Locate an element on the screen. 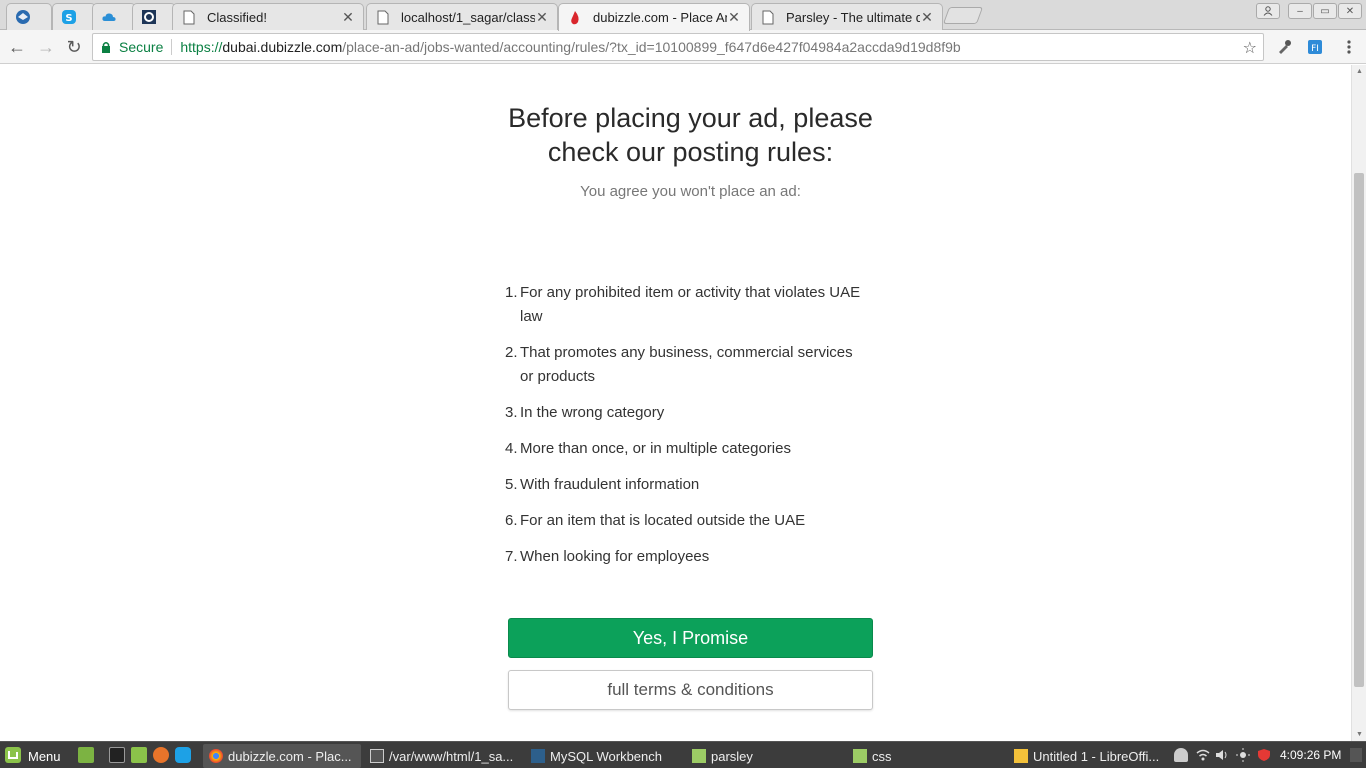 This screenshot has height=768, width=1366. task-label: parsley is located at coordinates (732, 756).